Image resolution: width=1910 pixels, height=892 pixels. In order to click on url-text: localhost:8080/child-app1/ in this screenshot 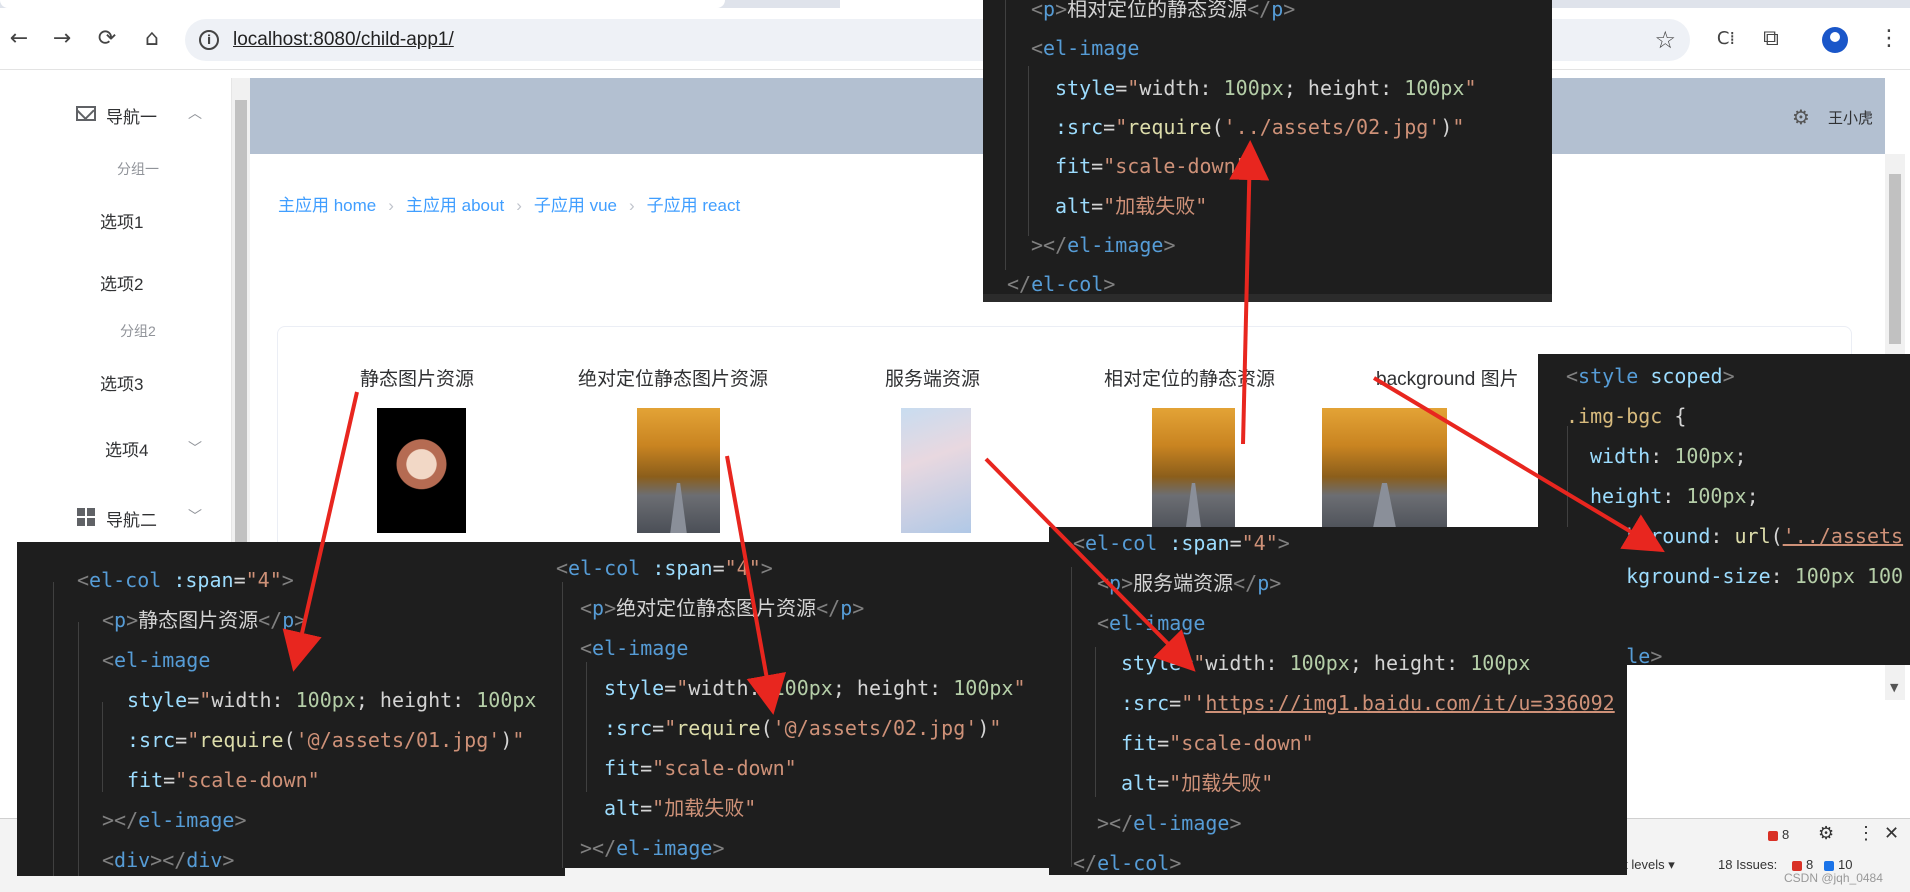, I will do `click(343, 40)`.